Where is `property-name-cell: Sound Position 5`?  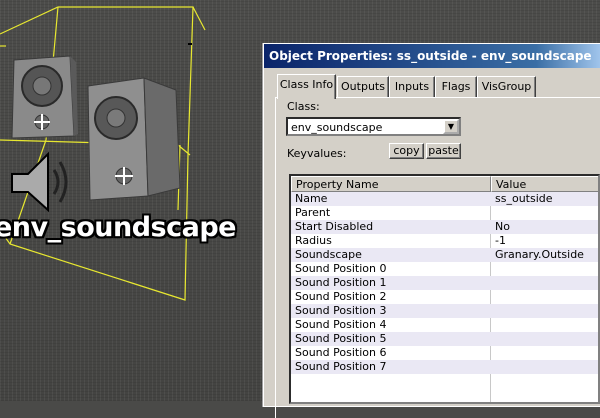 property-name-cell: Sound Position 5 is located at coordinates (341, 338).